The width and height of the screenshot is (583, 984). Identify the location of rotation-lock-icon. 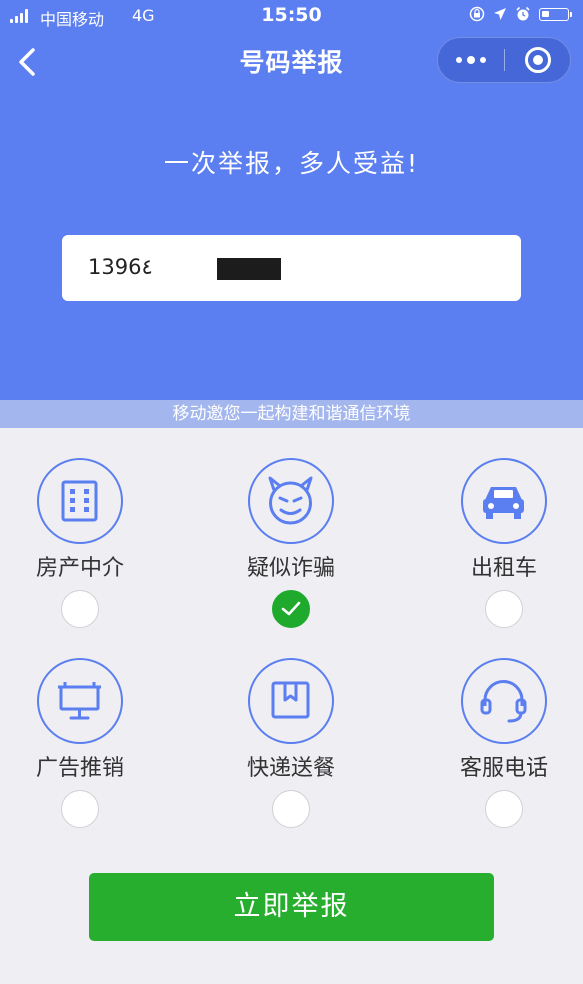
(477, 14).